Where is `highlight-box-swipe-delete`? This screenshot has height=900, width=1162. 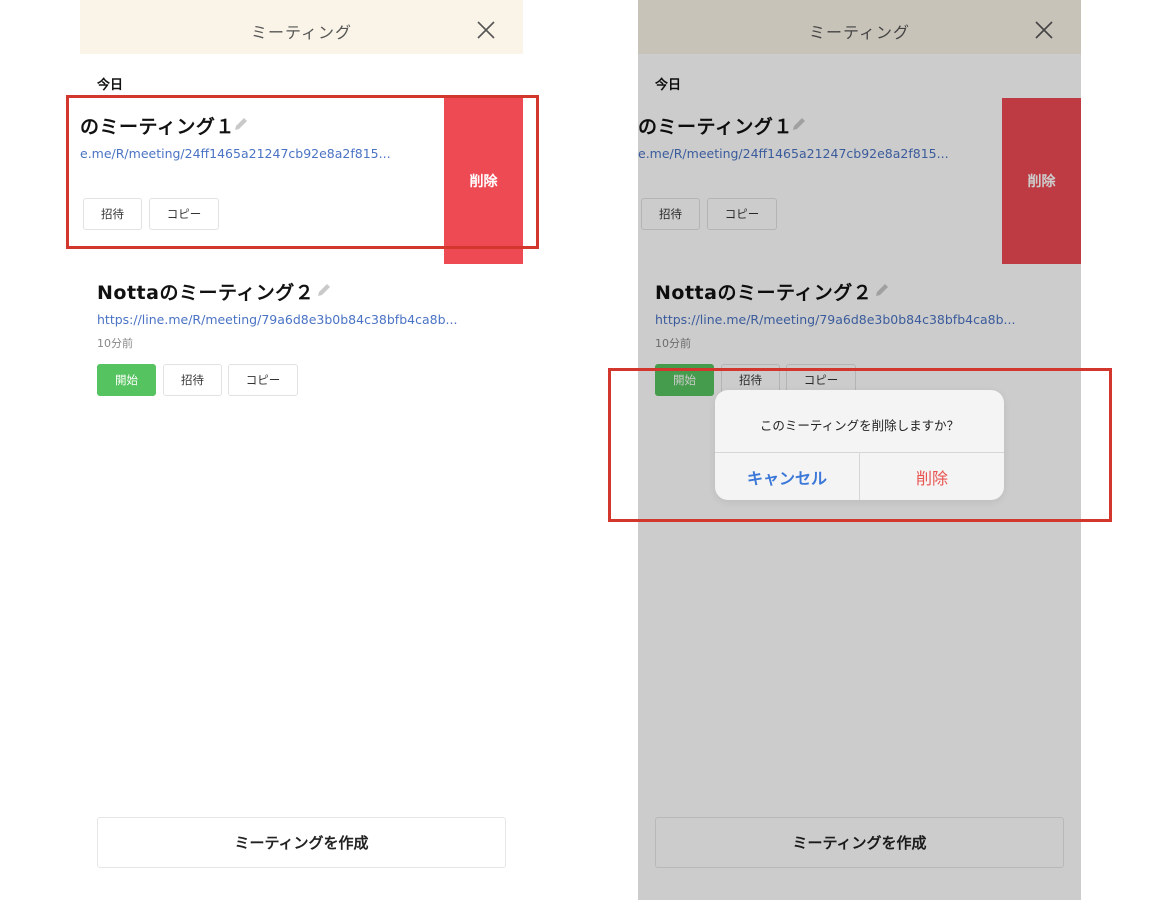
highlight-box-swipe-delete is located at coordinates (302, 172).